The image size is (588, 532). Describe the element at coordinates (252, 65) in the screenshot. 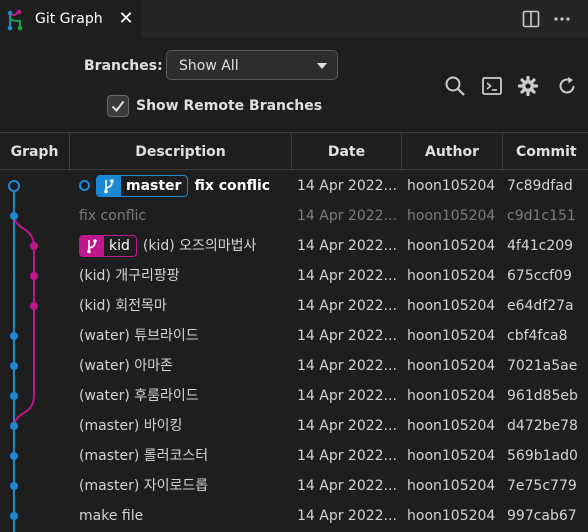

I see `branches-dropdown: Show All` at that location.